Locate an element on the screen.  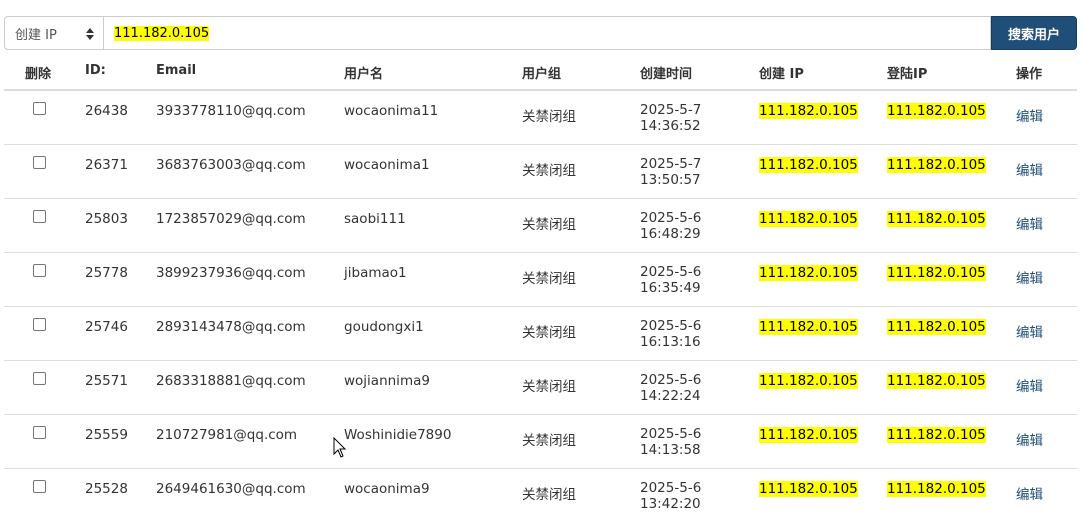
table-header: 删除 ID: Email 用户名 用户组 创建时间 创建 IP 登陆IP 操作 is located at coordinates (540, 72).